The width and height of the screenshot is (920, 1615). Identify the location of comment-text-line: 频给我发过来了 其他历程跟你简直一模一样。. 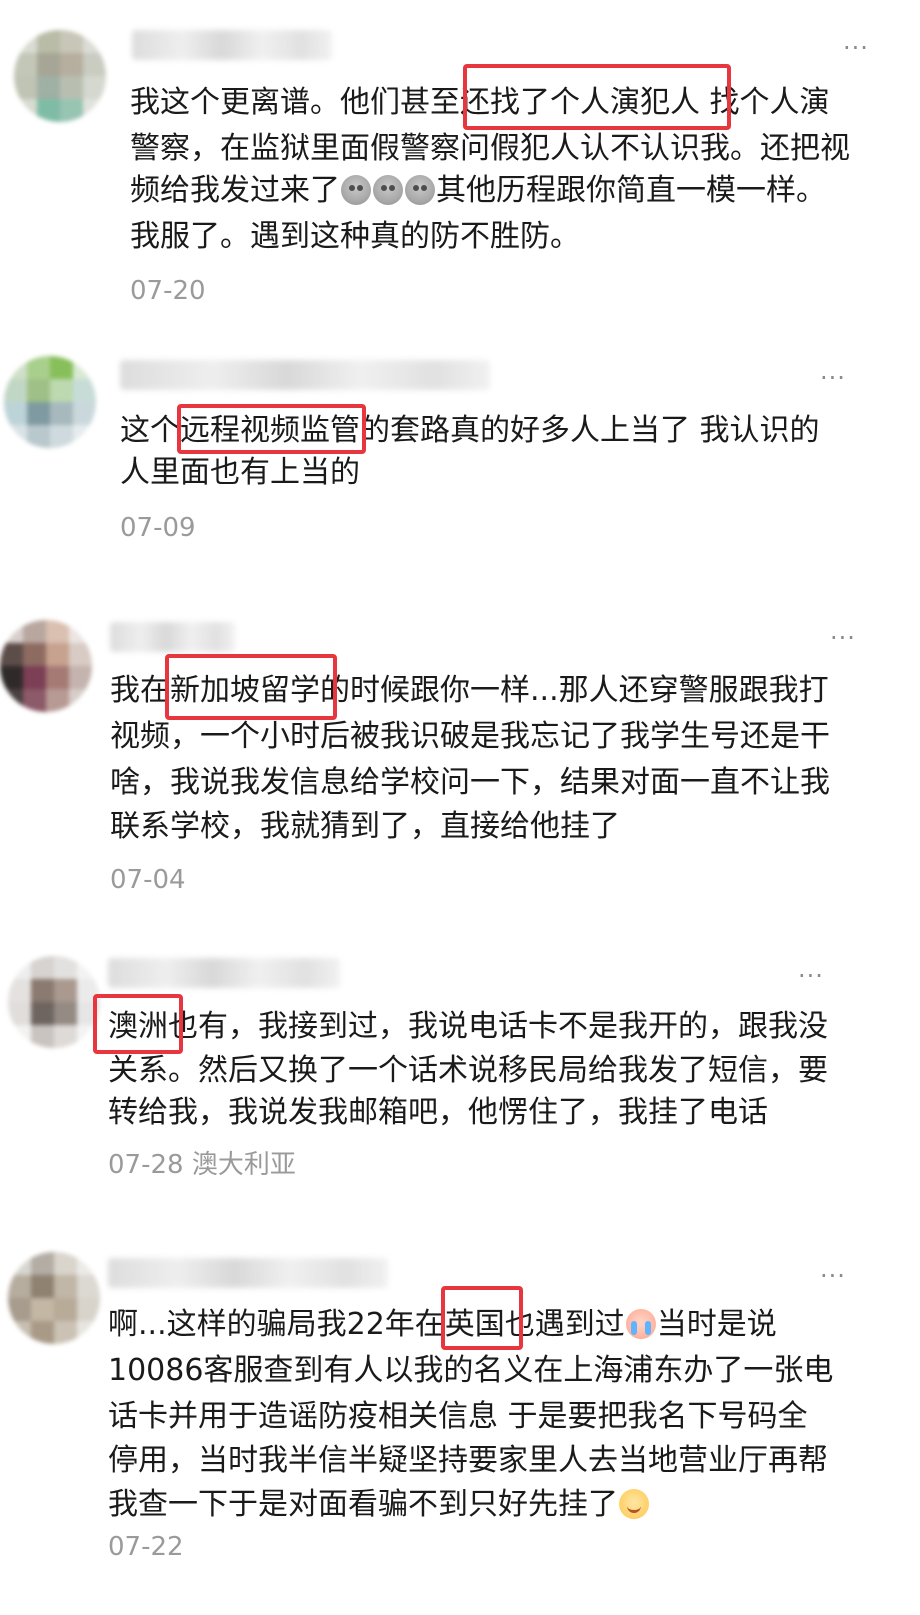
(478, 191).